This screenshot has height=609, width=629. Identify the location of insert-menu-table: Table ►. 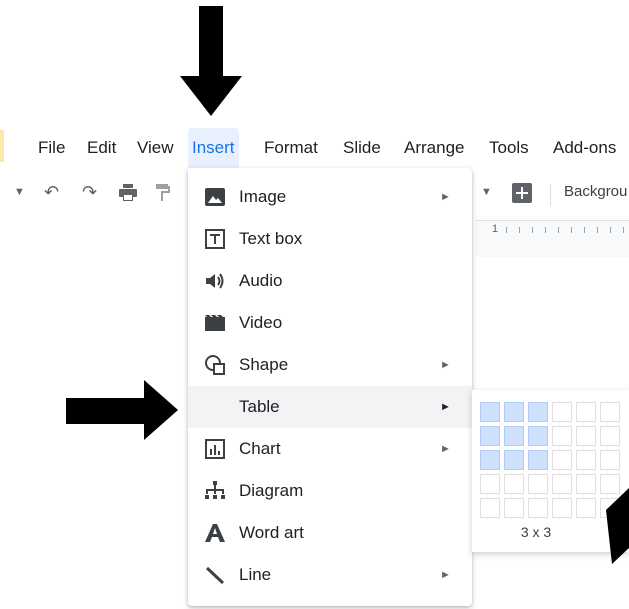
(330, 407).